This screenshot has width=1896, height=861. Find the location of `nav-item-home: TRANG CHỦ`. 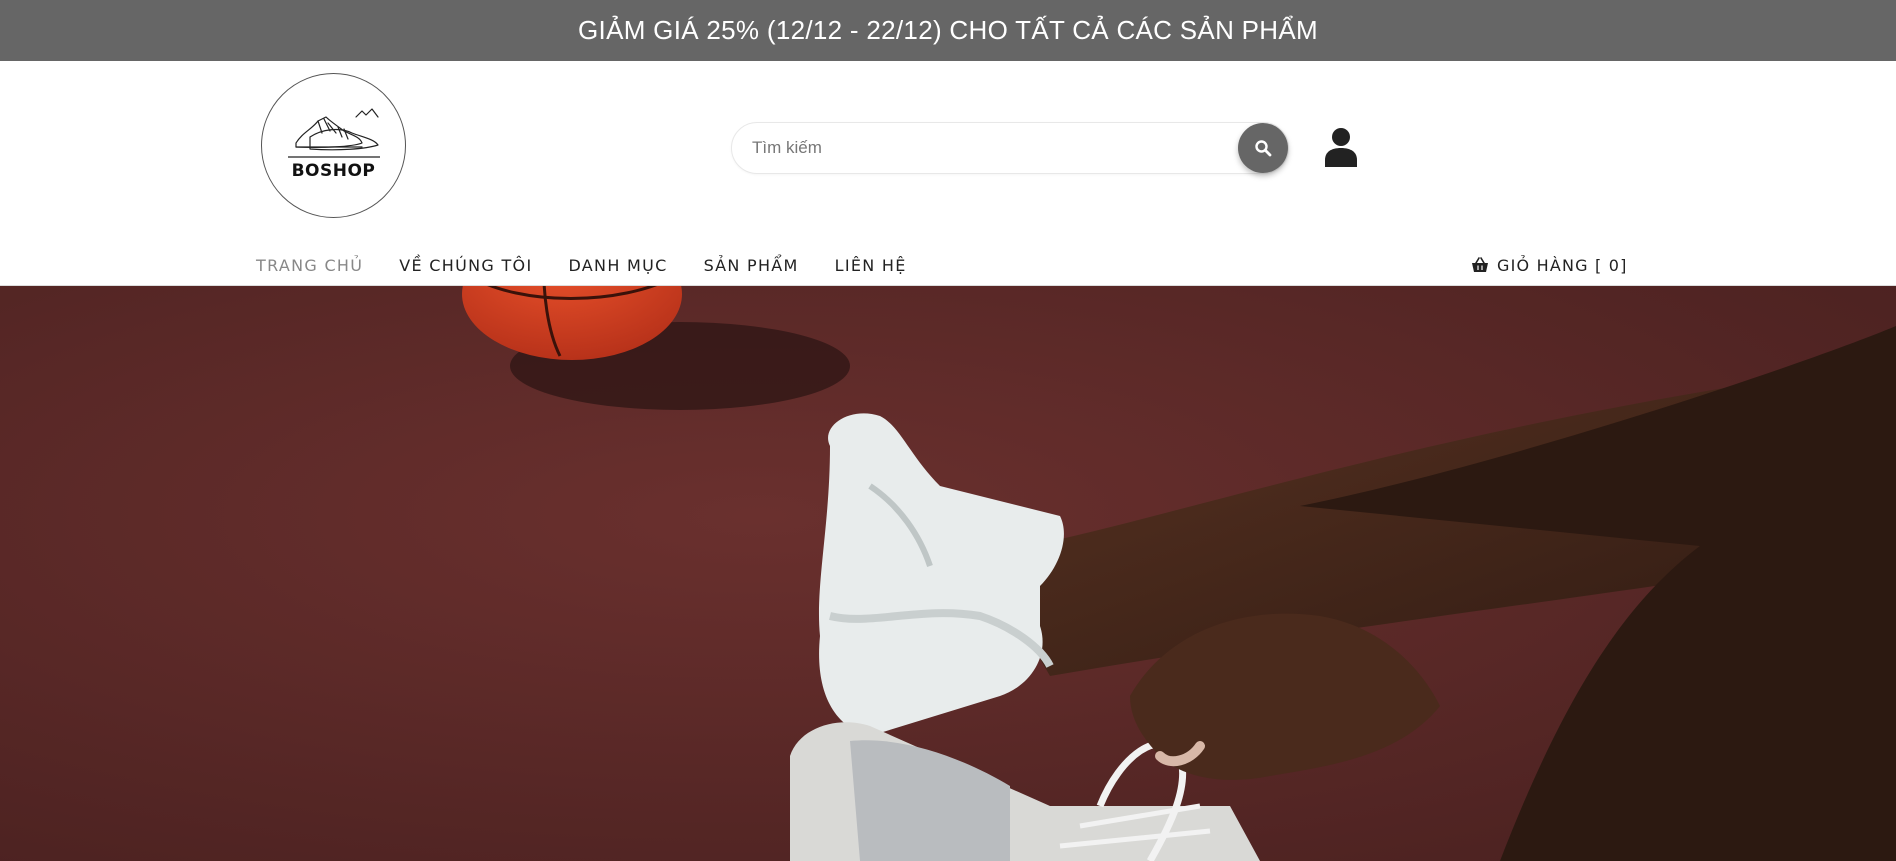

nav-item-home: TRANG CHỦ is located at coordinates (309, 265).